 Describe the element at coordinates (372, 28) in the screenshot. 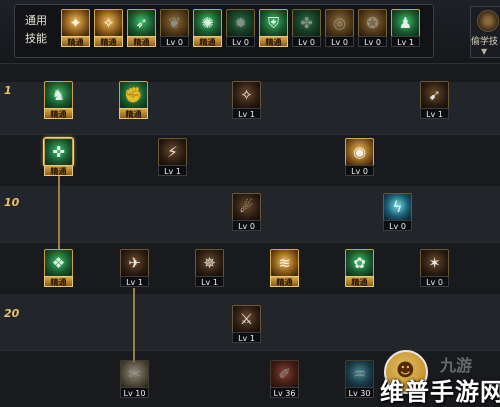

I see `muscle-icon: ✪ Lv 0` at that location.